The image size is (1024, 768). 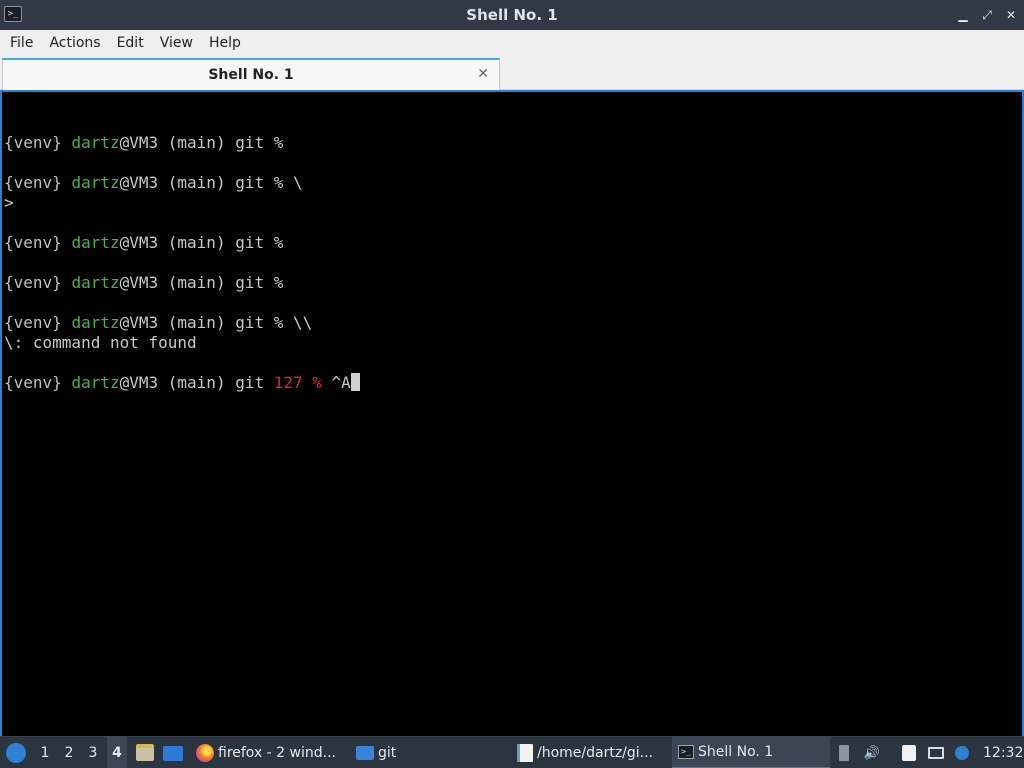 I want to click on show-desktop-icon, so click(x=173, y=753).